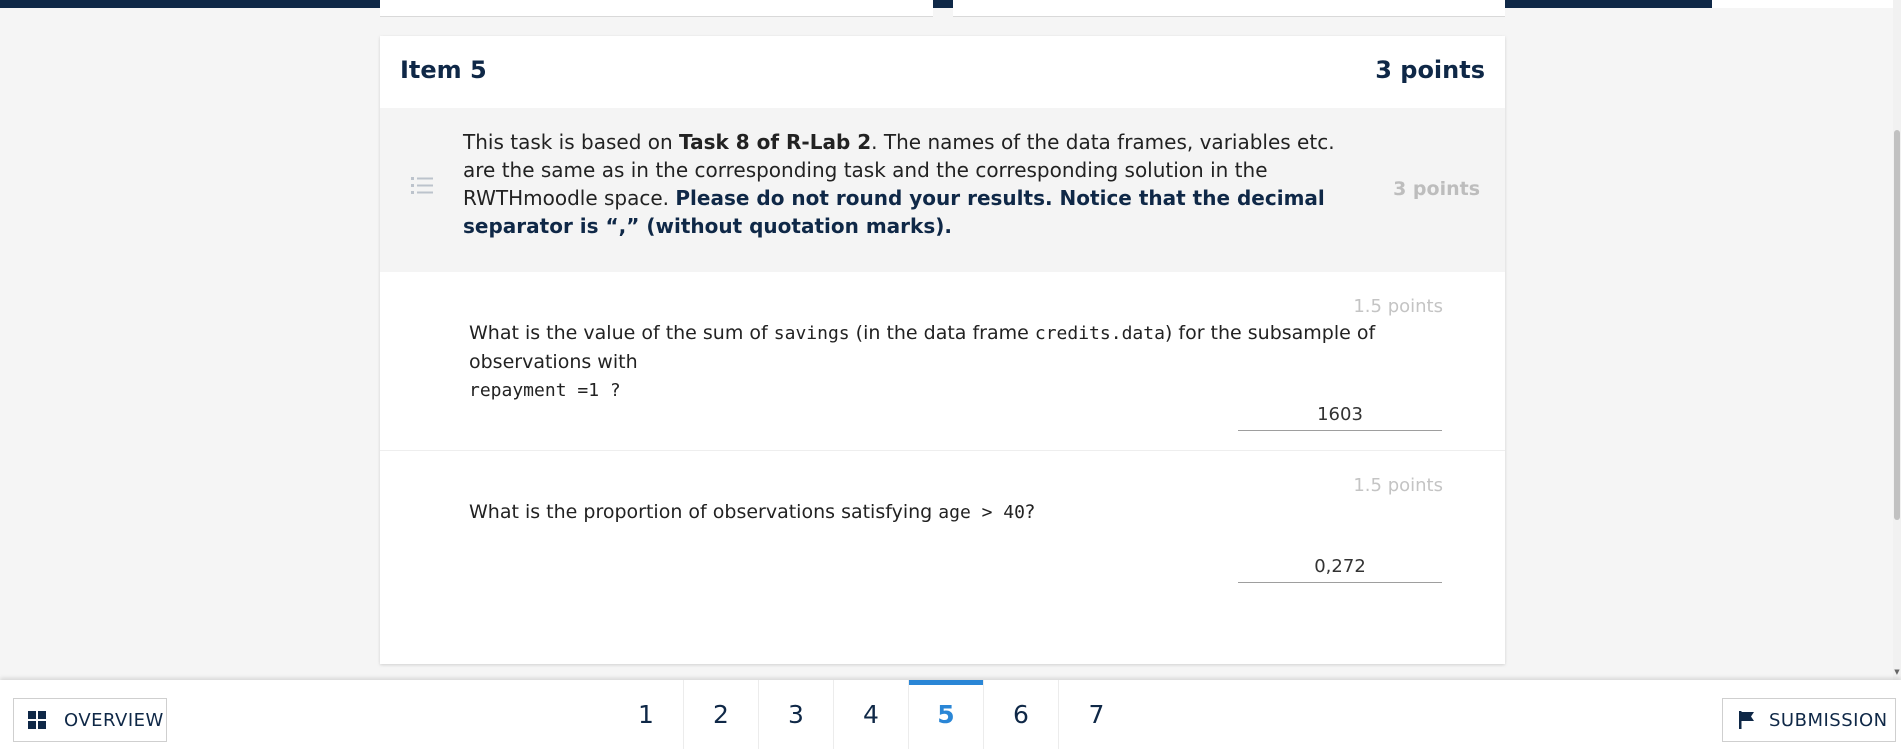  I want to click on overview-label: OVERVIEW, so click(114, 720).